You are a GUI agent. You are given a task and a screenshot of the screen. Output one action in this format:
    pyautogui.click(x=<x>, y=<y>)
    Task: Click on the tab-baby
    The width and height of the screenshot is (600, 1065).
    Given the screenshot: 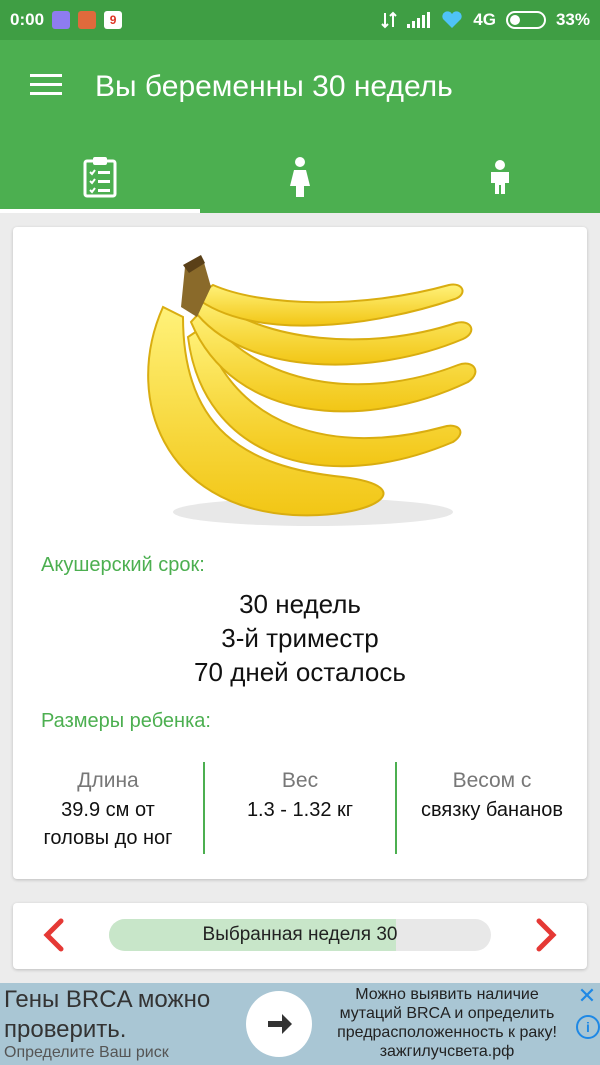 What is the action you would take?
    pyautogui.click(x=500, y=176)
    